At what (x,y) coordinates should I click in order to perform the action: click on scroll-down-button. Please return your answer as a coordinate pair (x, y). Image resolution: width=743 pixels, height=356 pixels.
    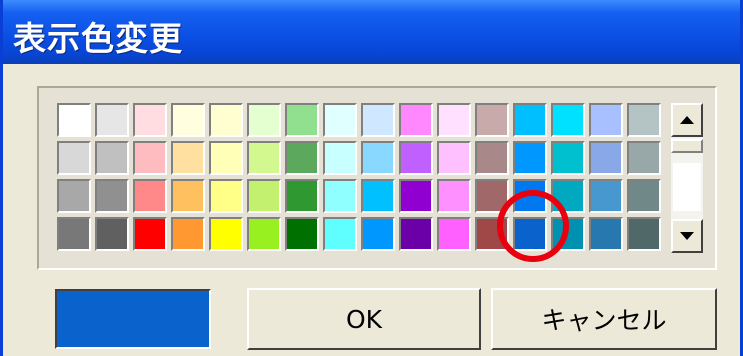
    Looking at the image, I should click on (687, 236).